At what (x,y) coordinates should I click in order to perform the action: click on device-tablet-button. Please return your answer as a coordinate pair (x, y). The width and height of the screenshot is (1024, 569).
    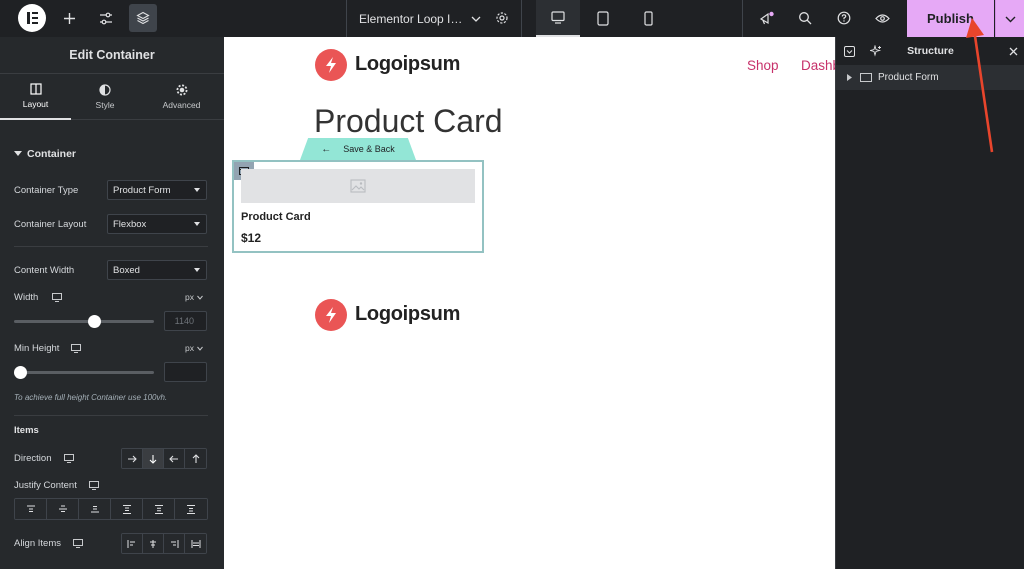
    Looking at the image, I should click on (603, 18).